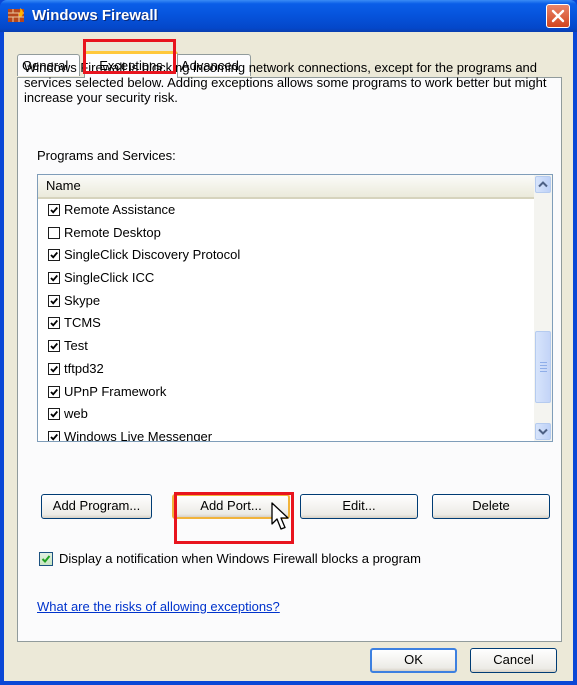  Describe the element at coordinates (82, 323) in the screenshot. I see `item-label: TCMS` at that location.